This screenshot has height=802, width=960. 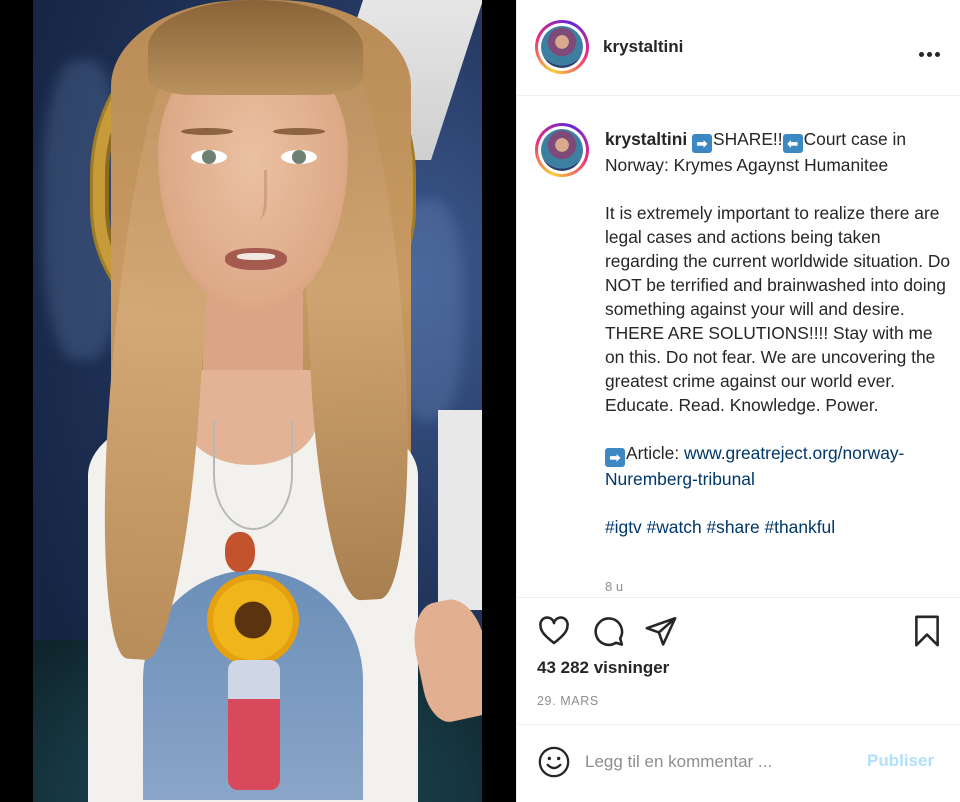 I want to click on action-bar: 43 282 visninger 29. MARS, so click(x=738, y=661).